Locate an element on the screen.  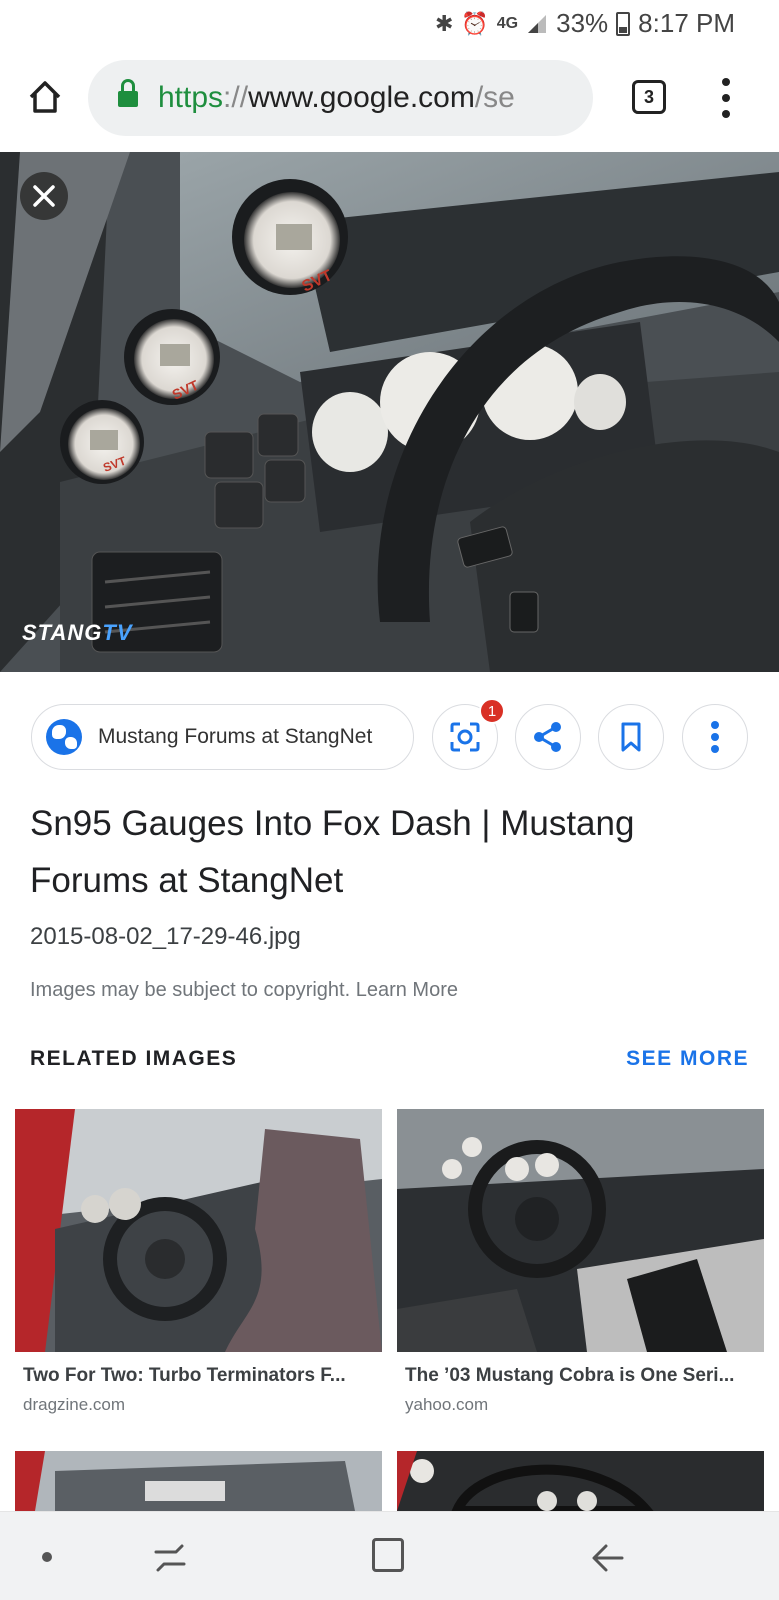
battery-percent: 33% is located at coordinates (582, 23).